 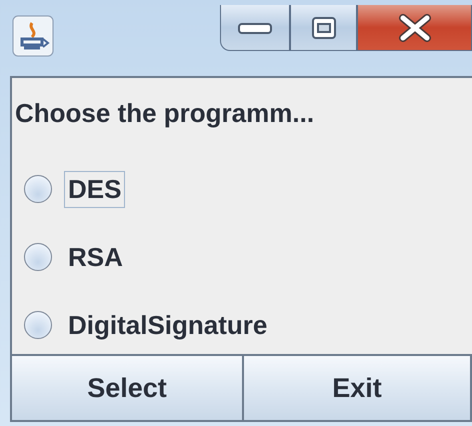 I want to click on select-button: Select, so click(x=128, y=388).